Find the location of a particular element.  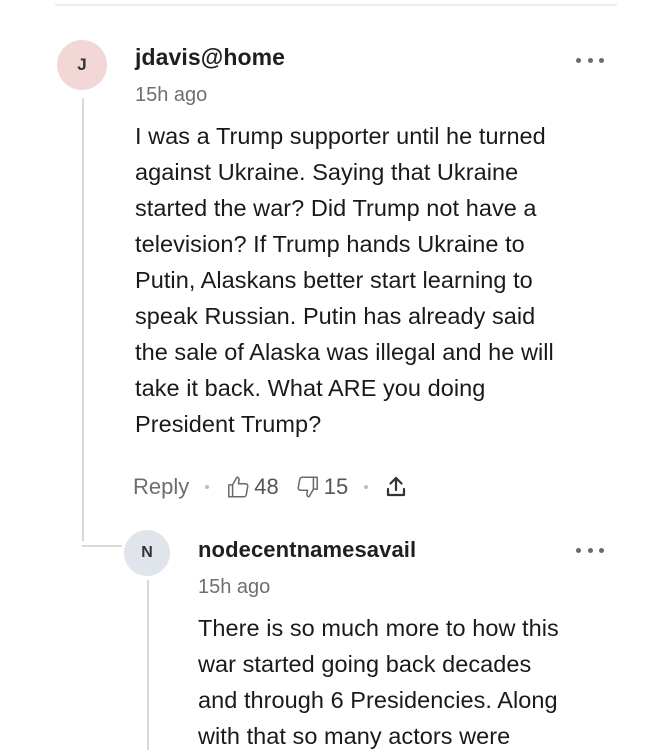

like-count: 48 is located at coordinates (266, 486).